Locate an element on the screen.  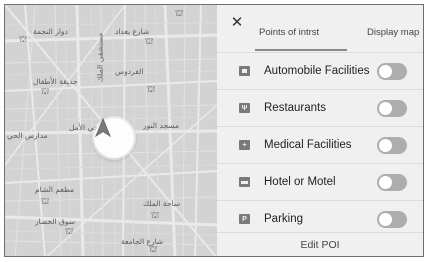
tab-display-map: Display map is located at coordinates (393, 32).